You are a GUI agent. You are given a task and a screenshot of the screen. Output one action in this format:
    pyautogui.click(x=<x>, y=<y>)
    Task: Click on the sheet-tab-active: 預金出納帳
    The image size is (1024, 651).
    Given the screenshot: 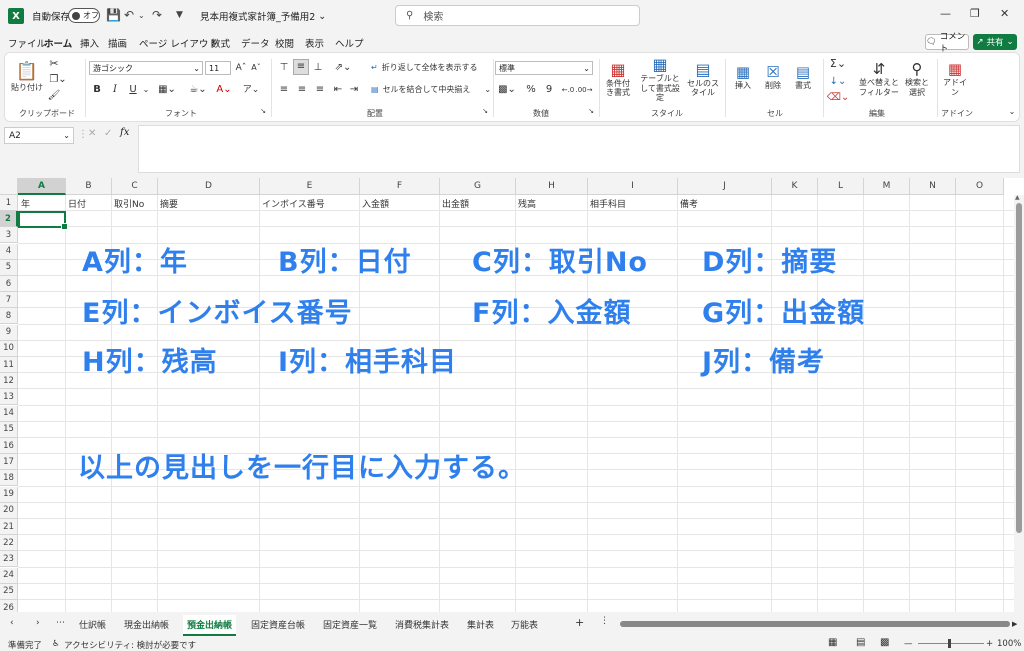 What is the action you would take?
    pyautogui.click(x=210, y=625)
    